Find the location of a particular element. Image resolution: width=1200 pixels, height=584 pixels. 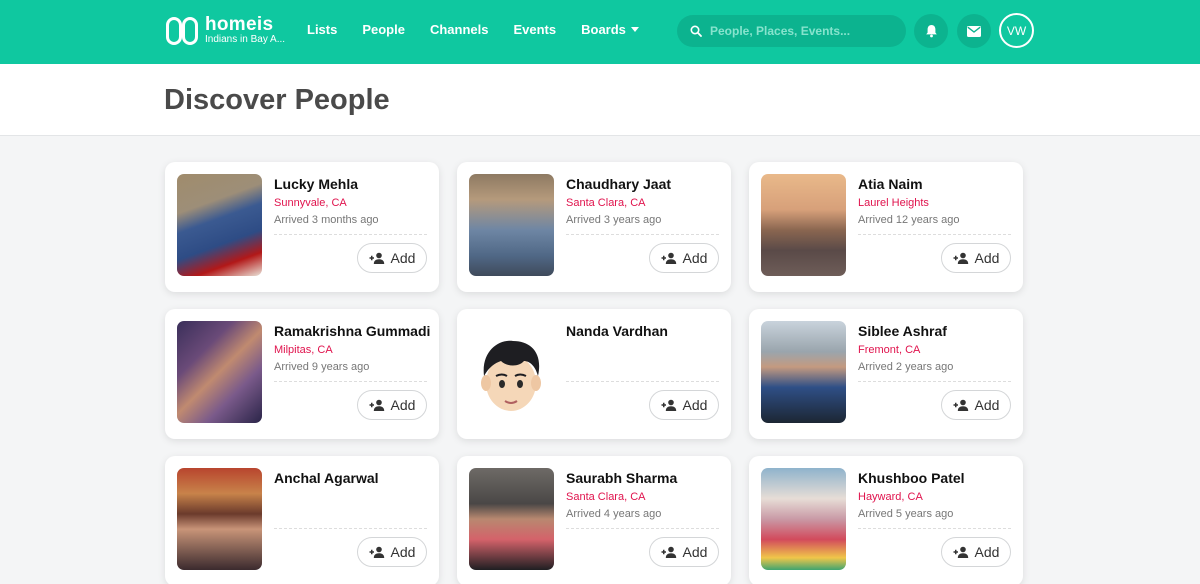

person-location: Sunnyvale, CA is located at coordinates (310, 203).